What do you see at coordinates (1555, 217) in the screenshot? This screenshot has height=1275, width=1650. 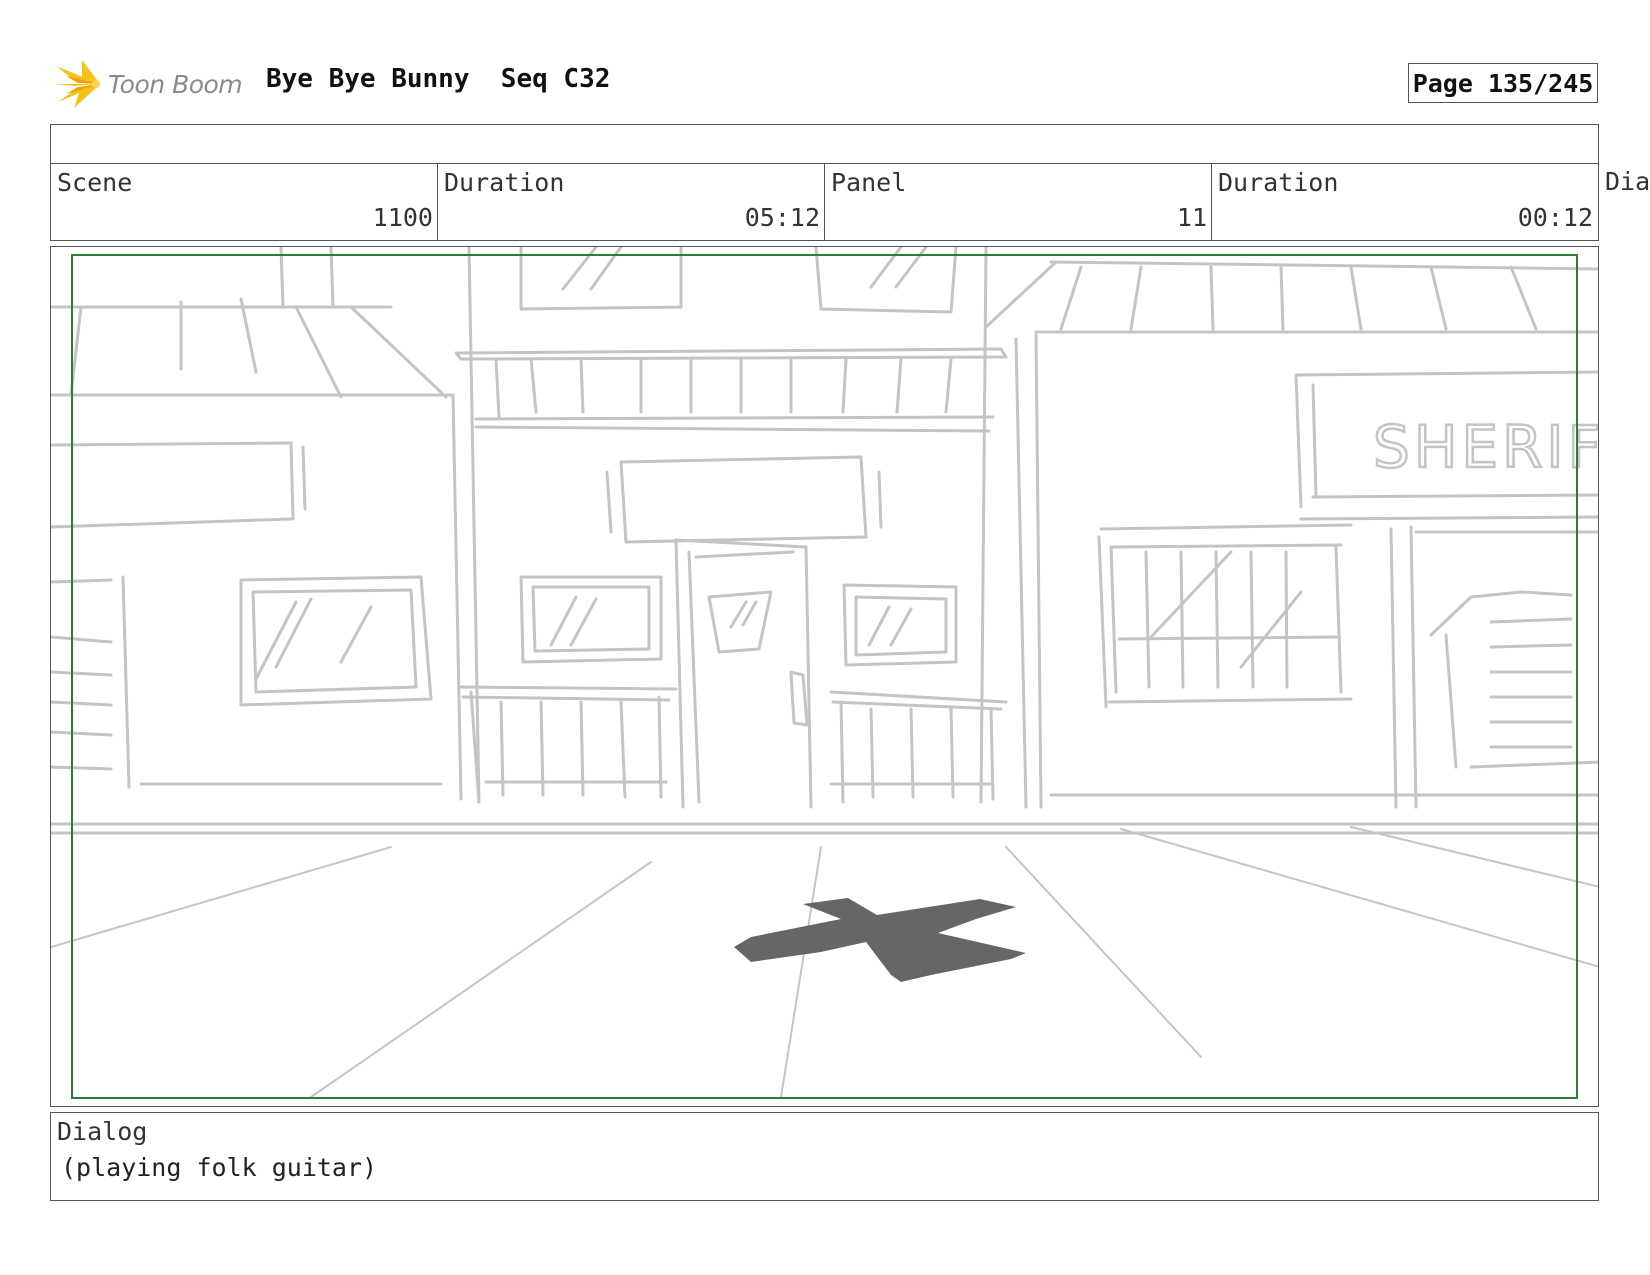 I see `panel-duration-value: 00:12` at bounding box center [1555, 217].